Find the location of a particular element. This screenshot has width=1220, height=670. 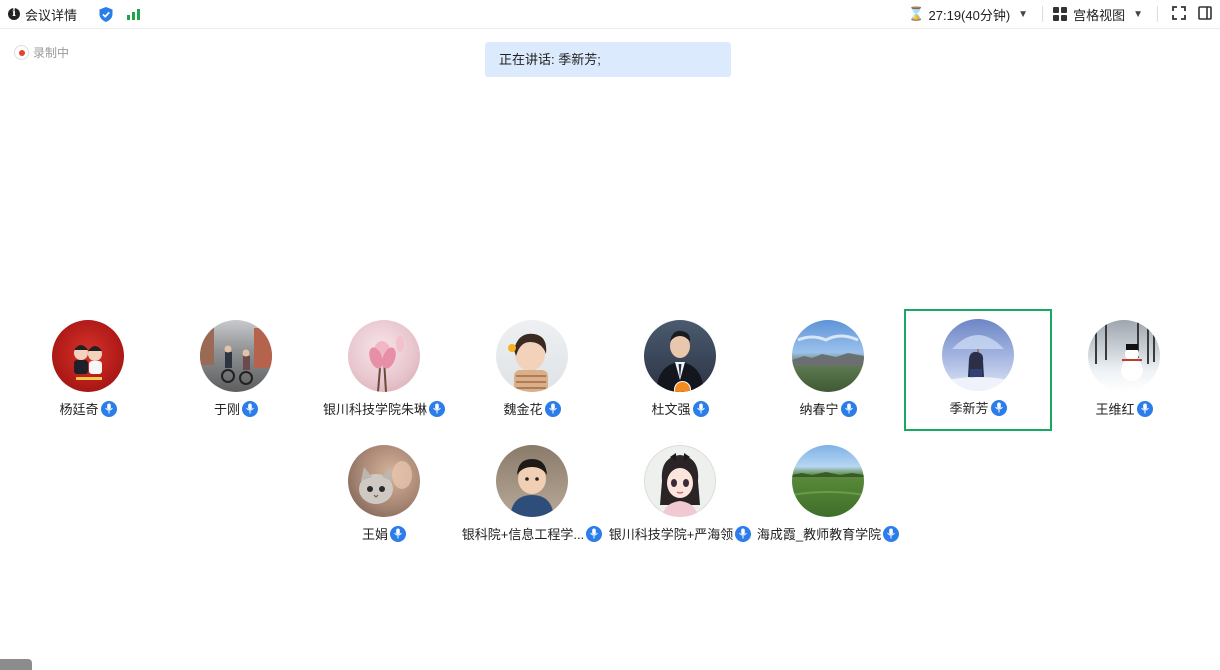

participant-name-row: 杨廷奇 is located at coordinates (88, 408).